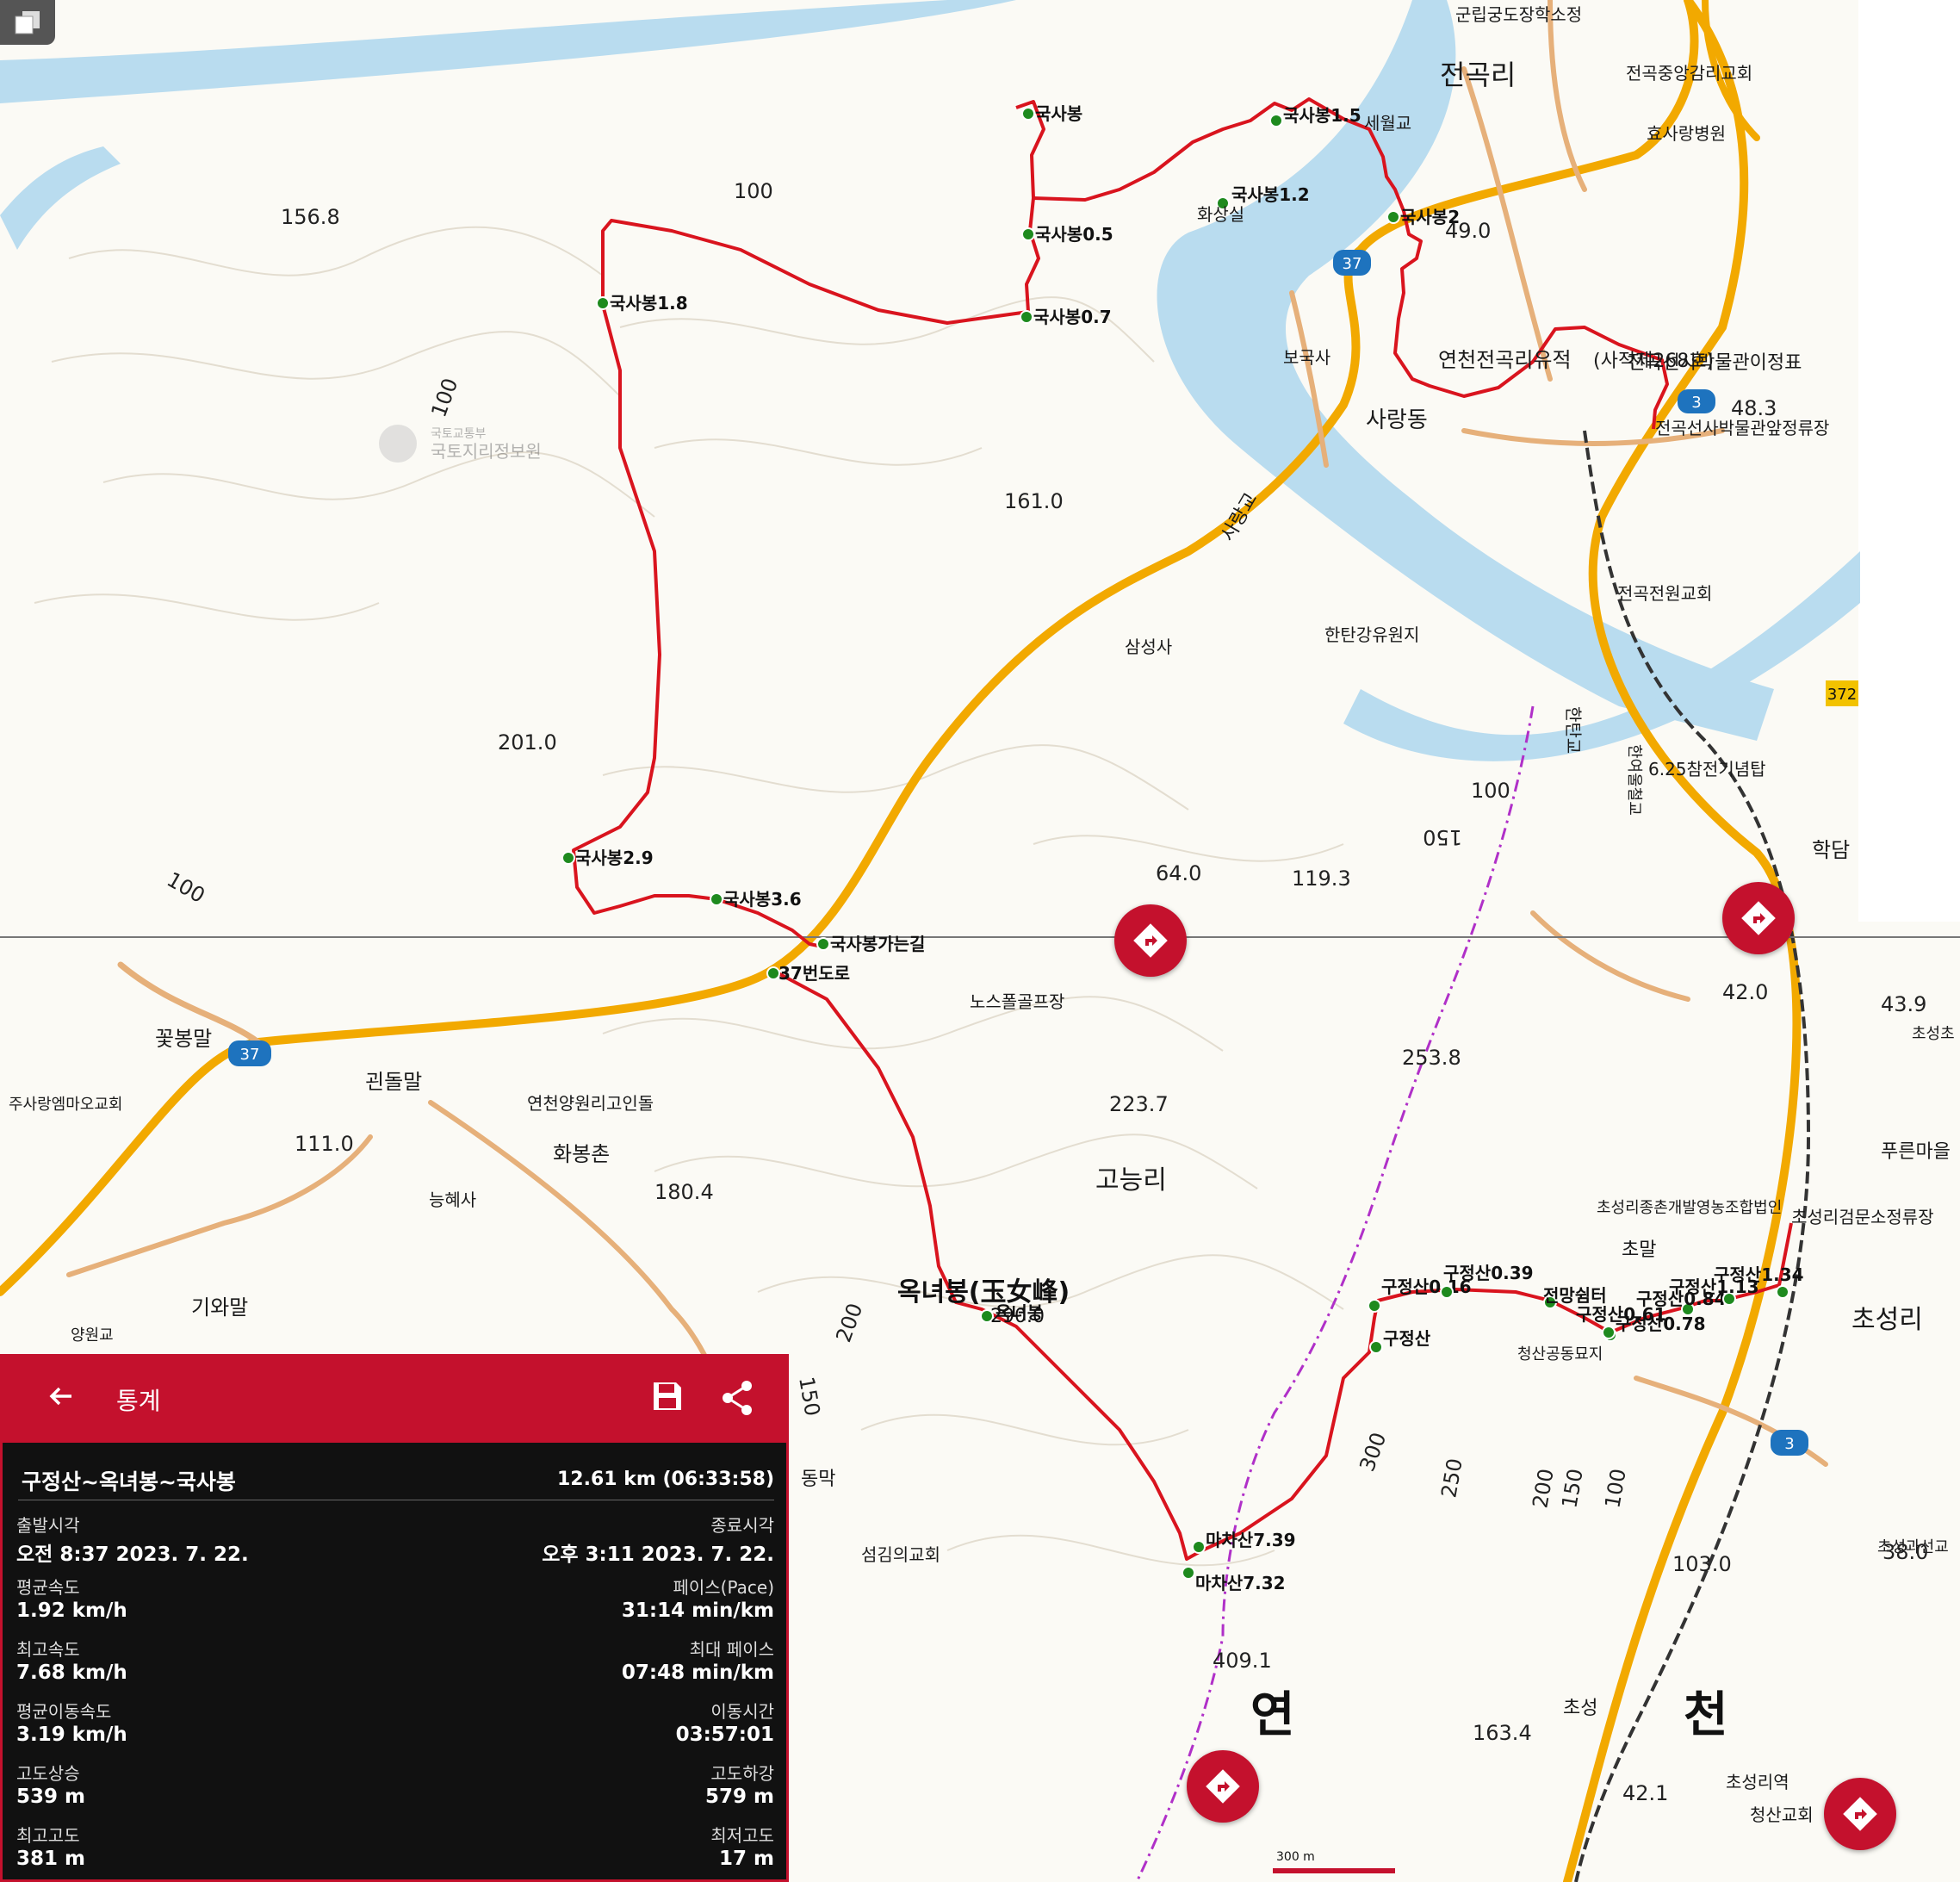  I want to click on stat-left-key: 최고속도, so click(48, 1649).